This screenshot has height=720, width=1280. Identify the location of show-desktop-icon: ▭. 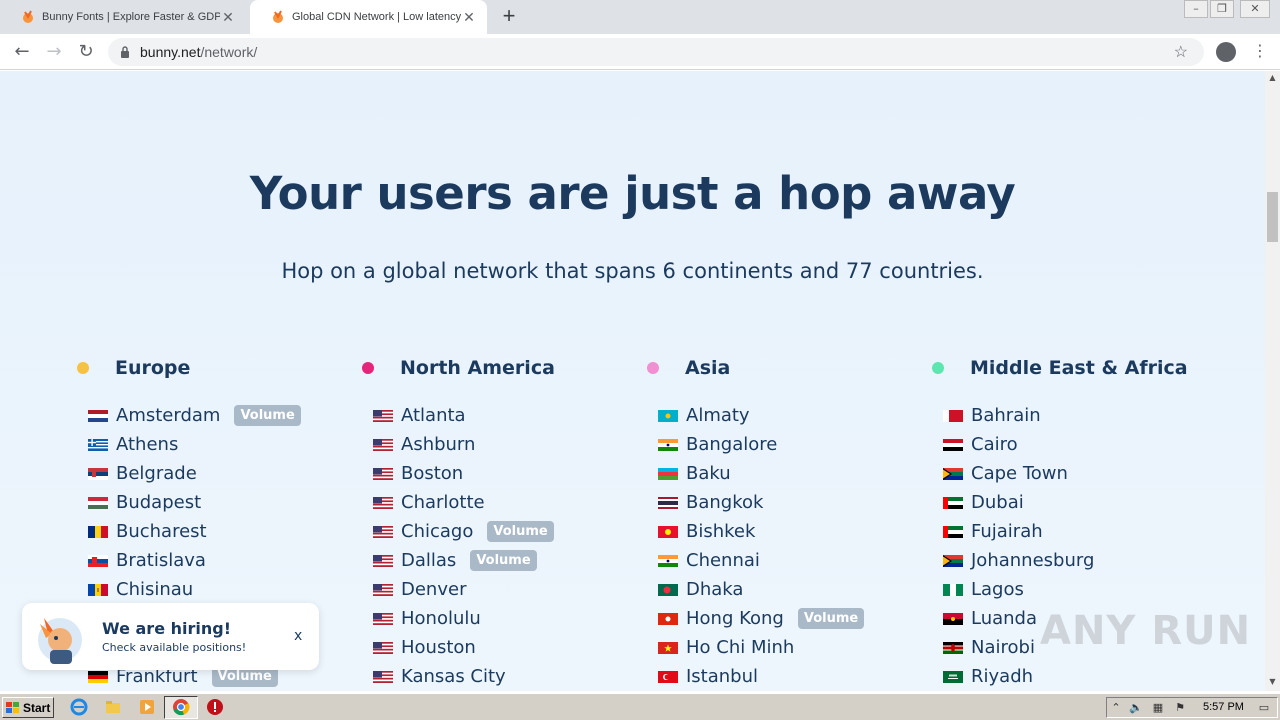
(1264, 708).